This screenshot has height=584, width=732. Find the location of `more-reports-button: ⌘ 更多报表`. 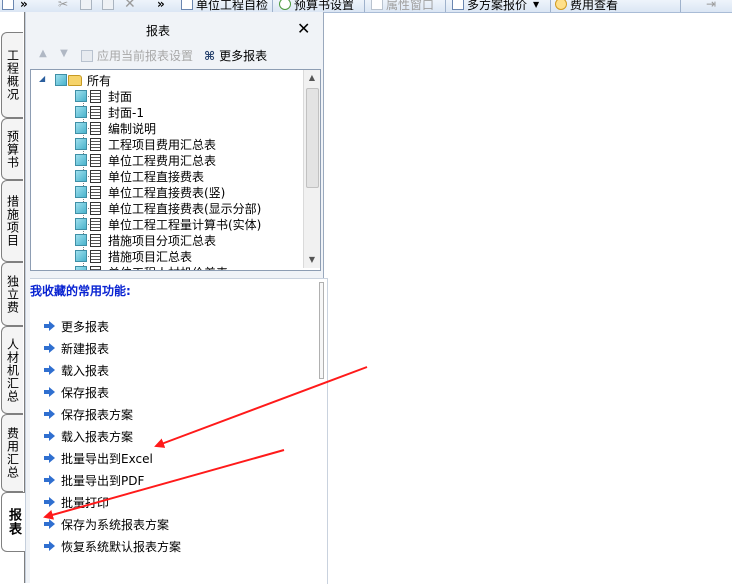

more-reports-button: ⌘ 更多报表 is located at coordinates (235, 55).